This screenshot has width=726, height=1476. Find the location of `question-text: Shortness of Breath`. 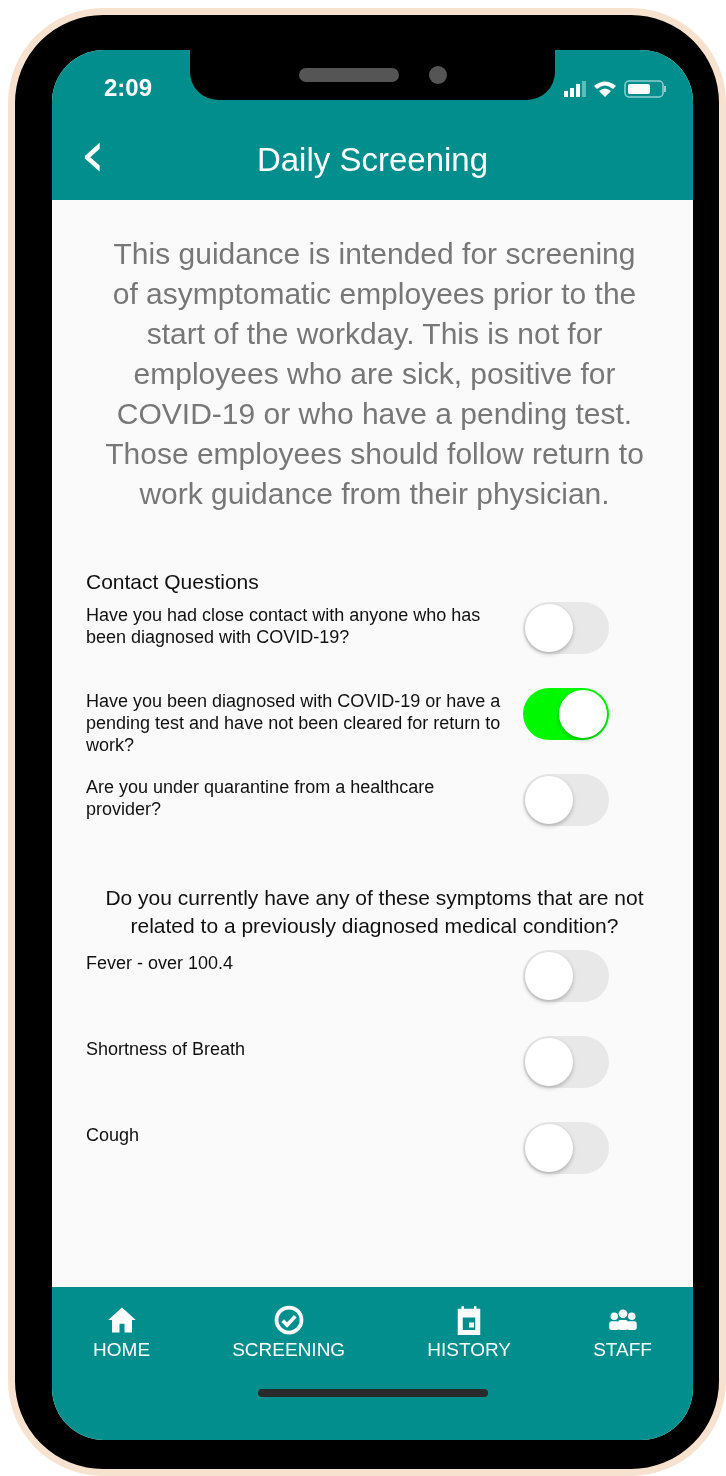

question-text: Shortness of Breath is located at coordinates (166, 1049).